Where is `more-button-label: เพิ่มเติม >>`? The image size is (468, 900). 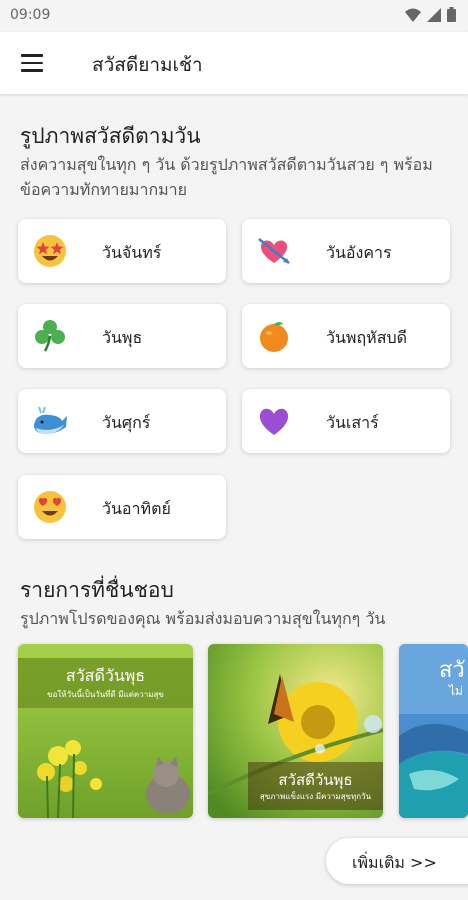
more-button-label: เพิ่มเติม >> is located at coordinates (394, 862).